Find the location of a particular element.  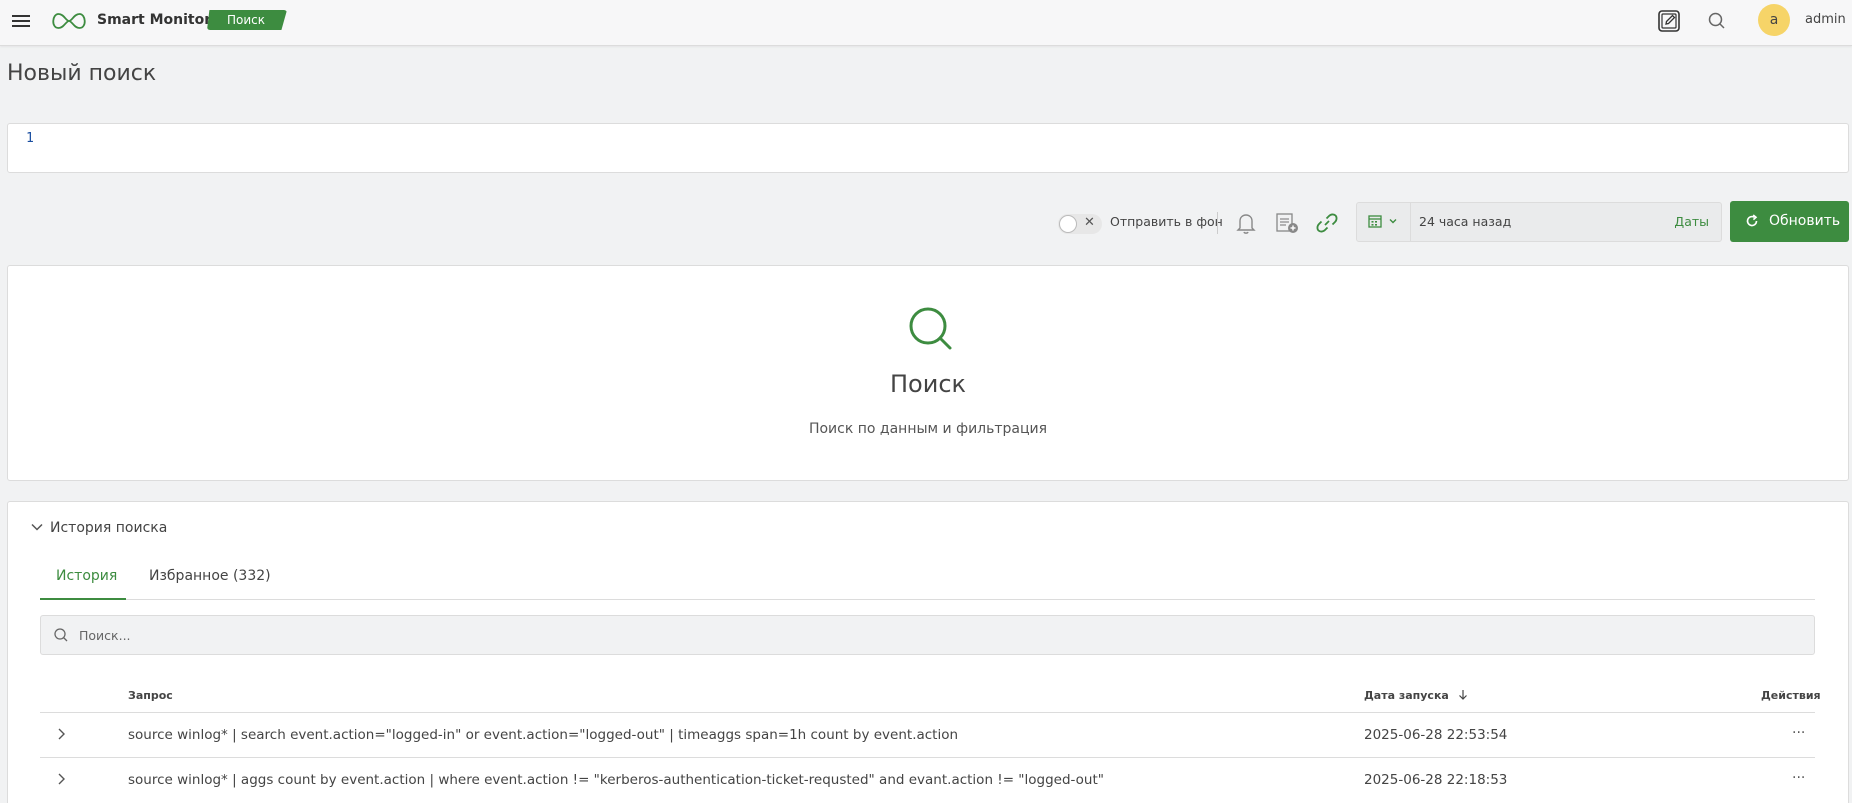

toggle-knob is located at coordinates (1068, 224).